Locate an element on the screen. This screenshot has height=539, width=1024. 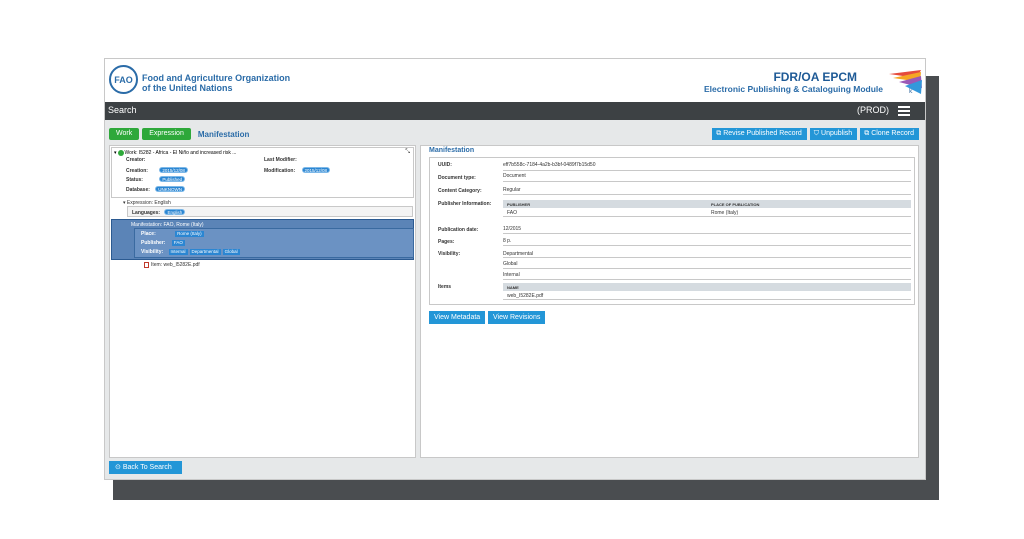
database-value: UNKNOWN is located at coordinates (170, 189).